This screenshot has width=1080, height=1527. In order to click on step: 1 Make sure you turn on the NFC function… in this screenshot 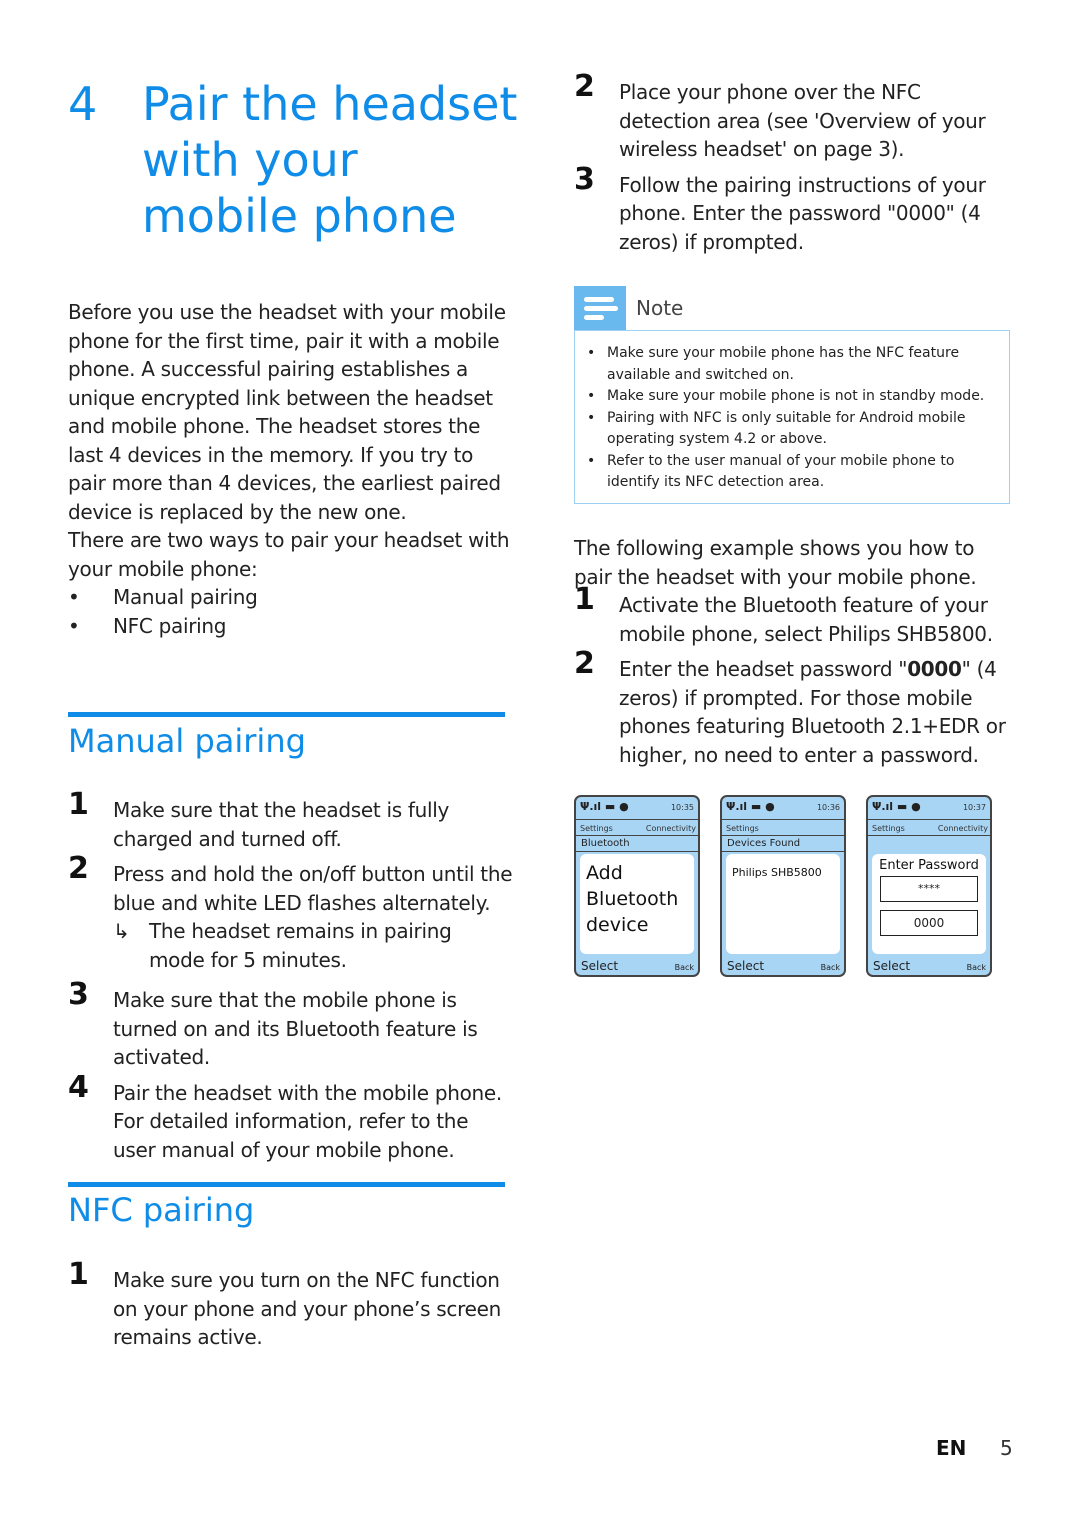, I will do `click(290, 1306)`.